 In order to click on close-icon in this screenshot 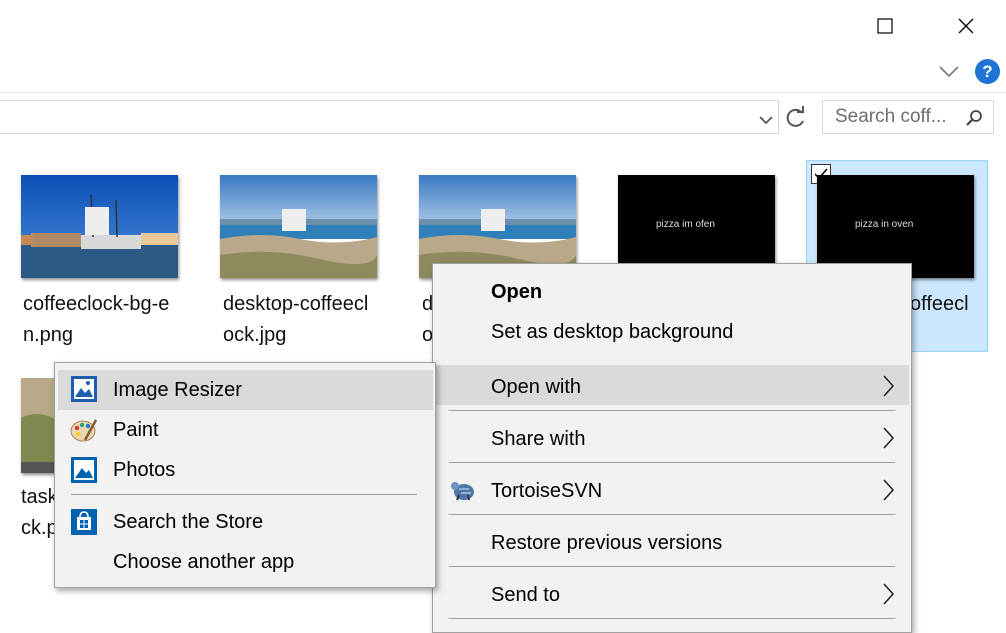, I will do `click(966, 26)`.